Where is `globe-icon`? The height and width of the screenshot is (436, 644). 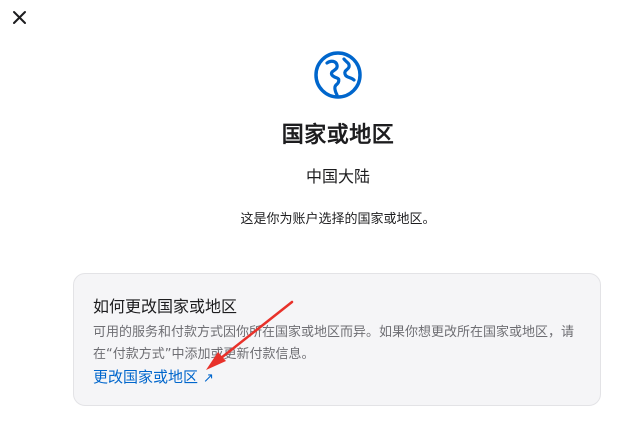
globe-icon is located at coordinates (338, 75).